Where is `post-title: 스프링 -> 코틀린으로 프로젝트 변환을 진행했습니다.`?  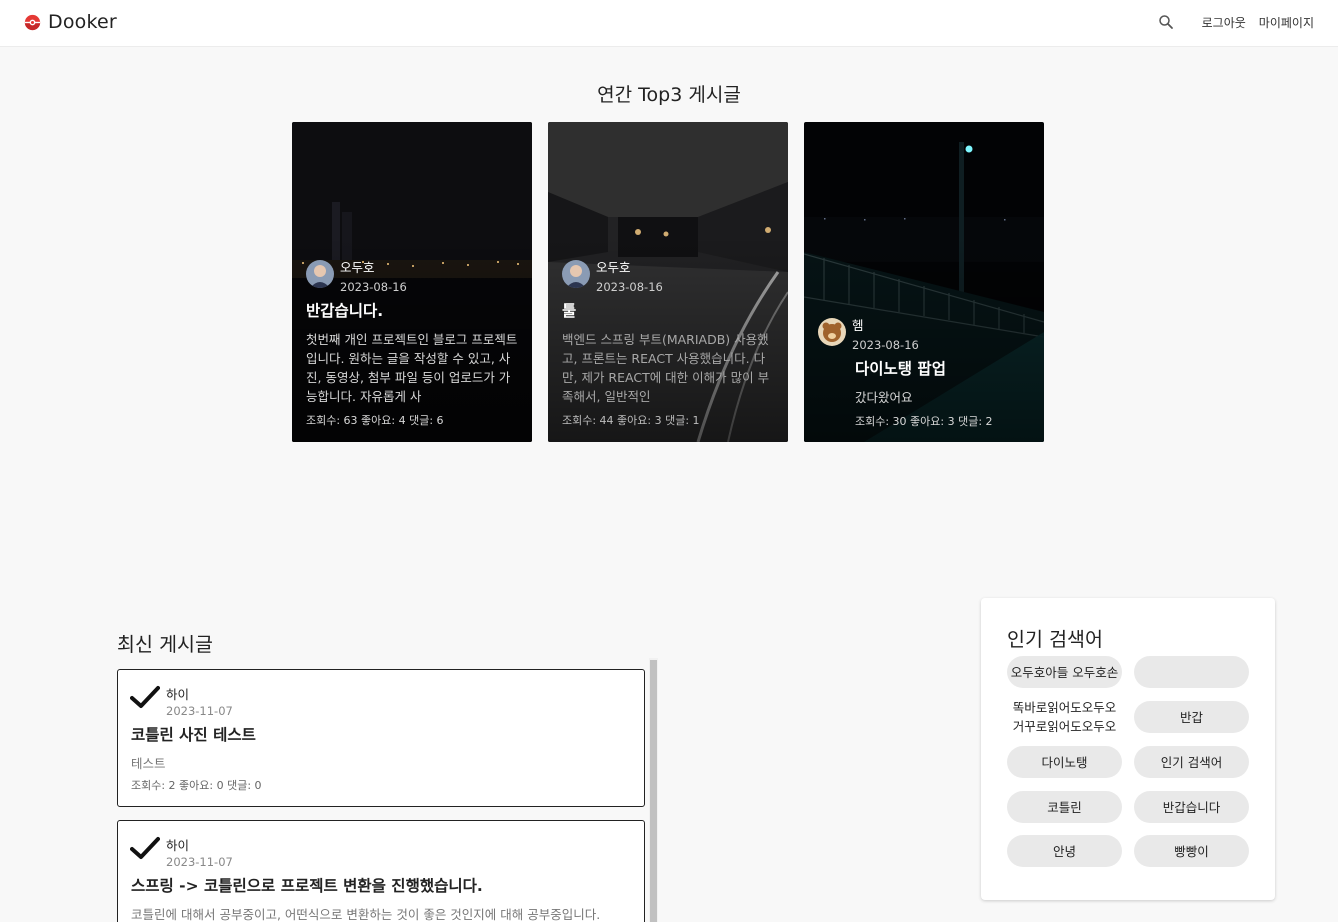
post-title: 스프링 -> 코틀린으로 프로젝트 변환을 진행했습니다. is located at coordinates (307, 886).